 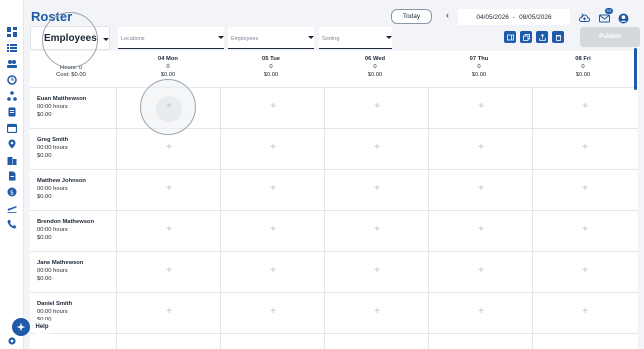 What do you see at coordinates (635, 69) in the screenshot?
I see `scrollbar` at bounding box center [635, 69].